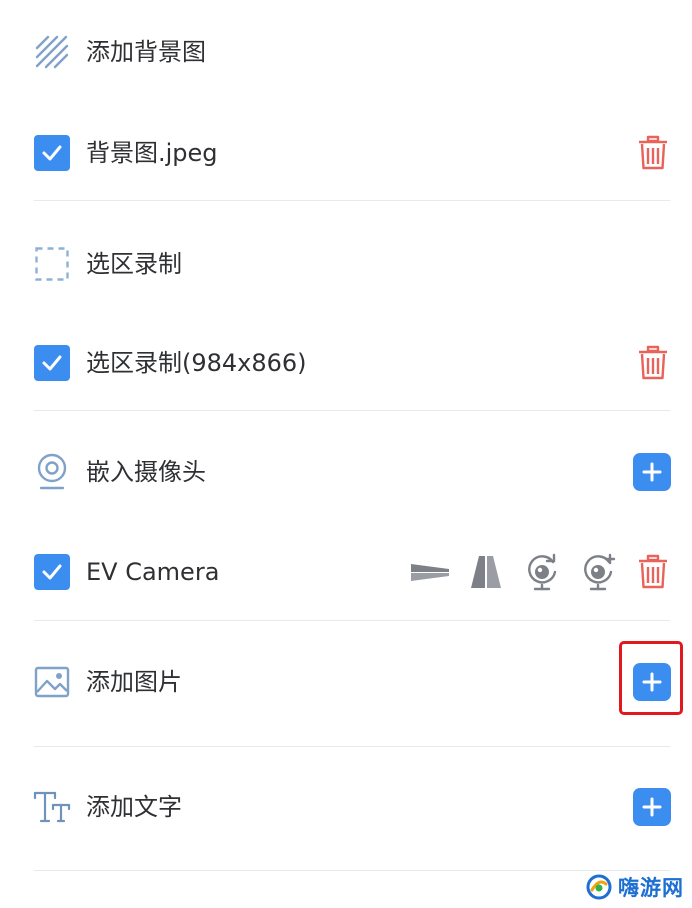 This screenshot has width=692, height=908. Describe the element at coordinates (134, 264) in the screenshot. I see `region-record-label: 选区录制` at that location.